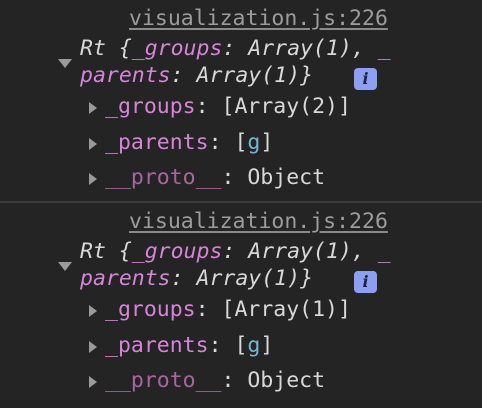  I want to click on property-text: _groups: [Array(2)], so click(228, 106).